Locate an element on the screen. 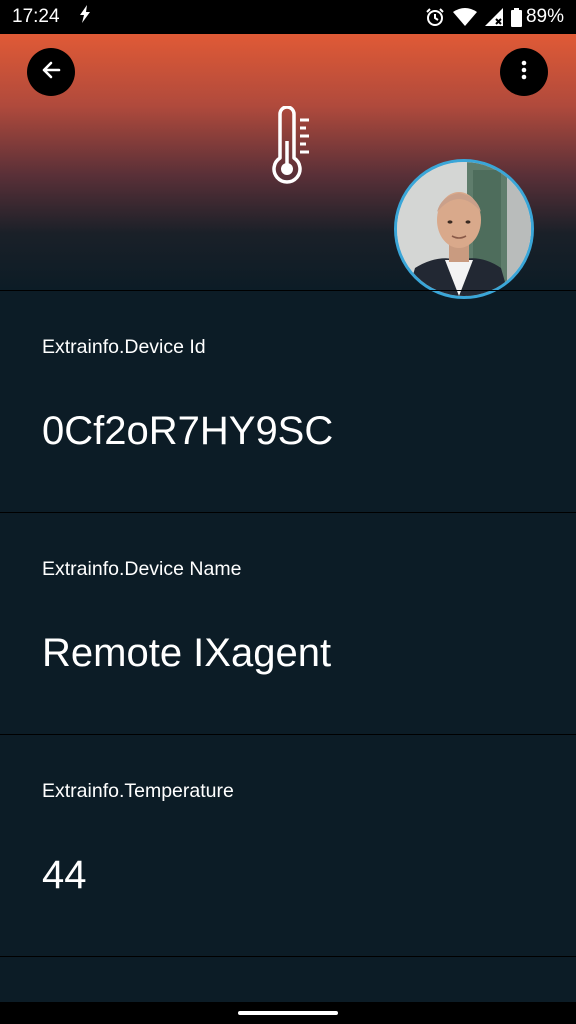 The image size is (576, 1024). thermometer-icon is located at coordinates (291, 149).